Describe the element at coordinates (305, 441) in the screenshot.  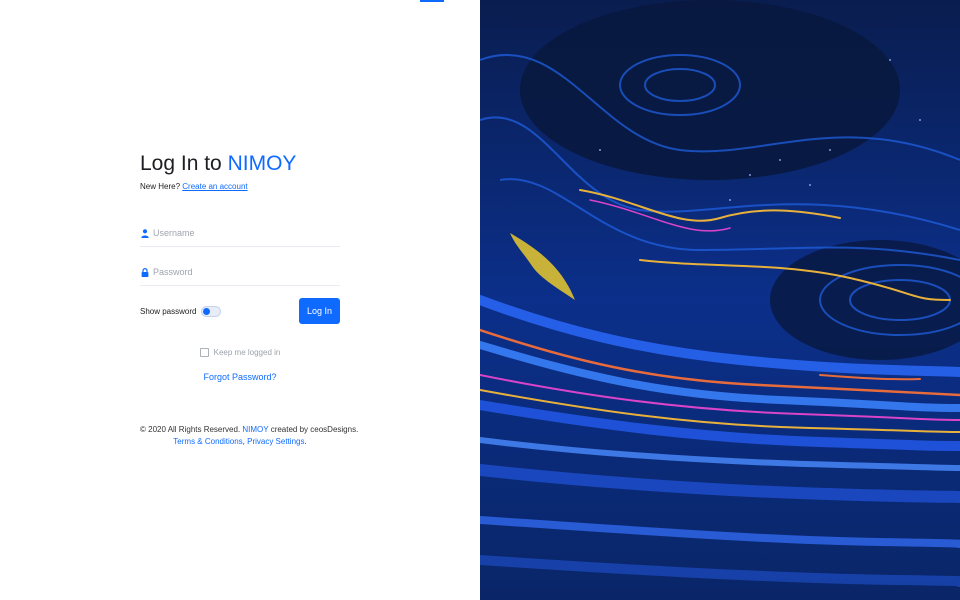
I see `footer-period: .` at that location.